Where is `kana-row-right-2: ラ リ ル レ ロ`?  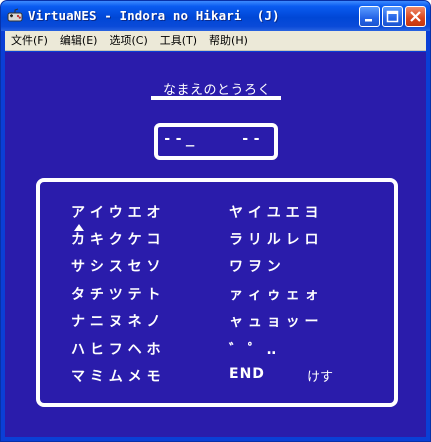
kana-row-right-2: ラ リ ル レ ロ is located at coordinates (274, 239).